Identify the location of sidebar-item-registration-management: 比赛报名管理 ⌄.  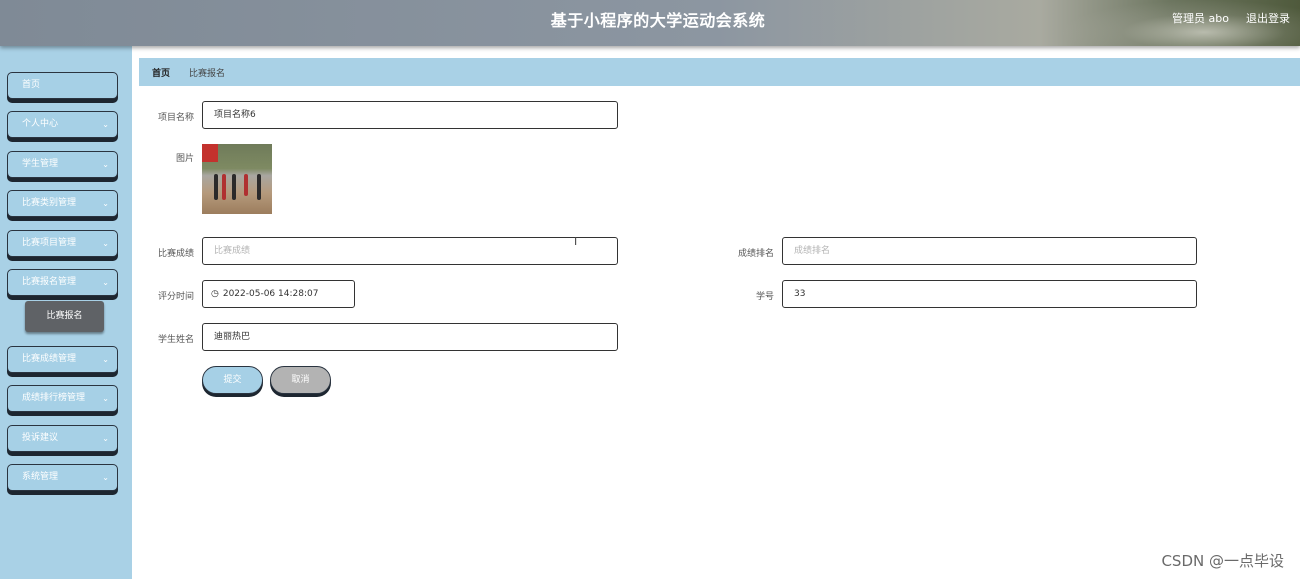
(62, 282).